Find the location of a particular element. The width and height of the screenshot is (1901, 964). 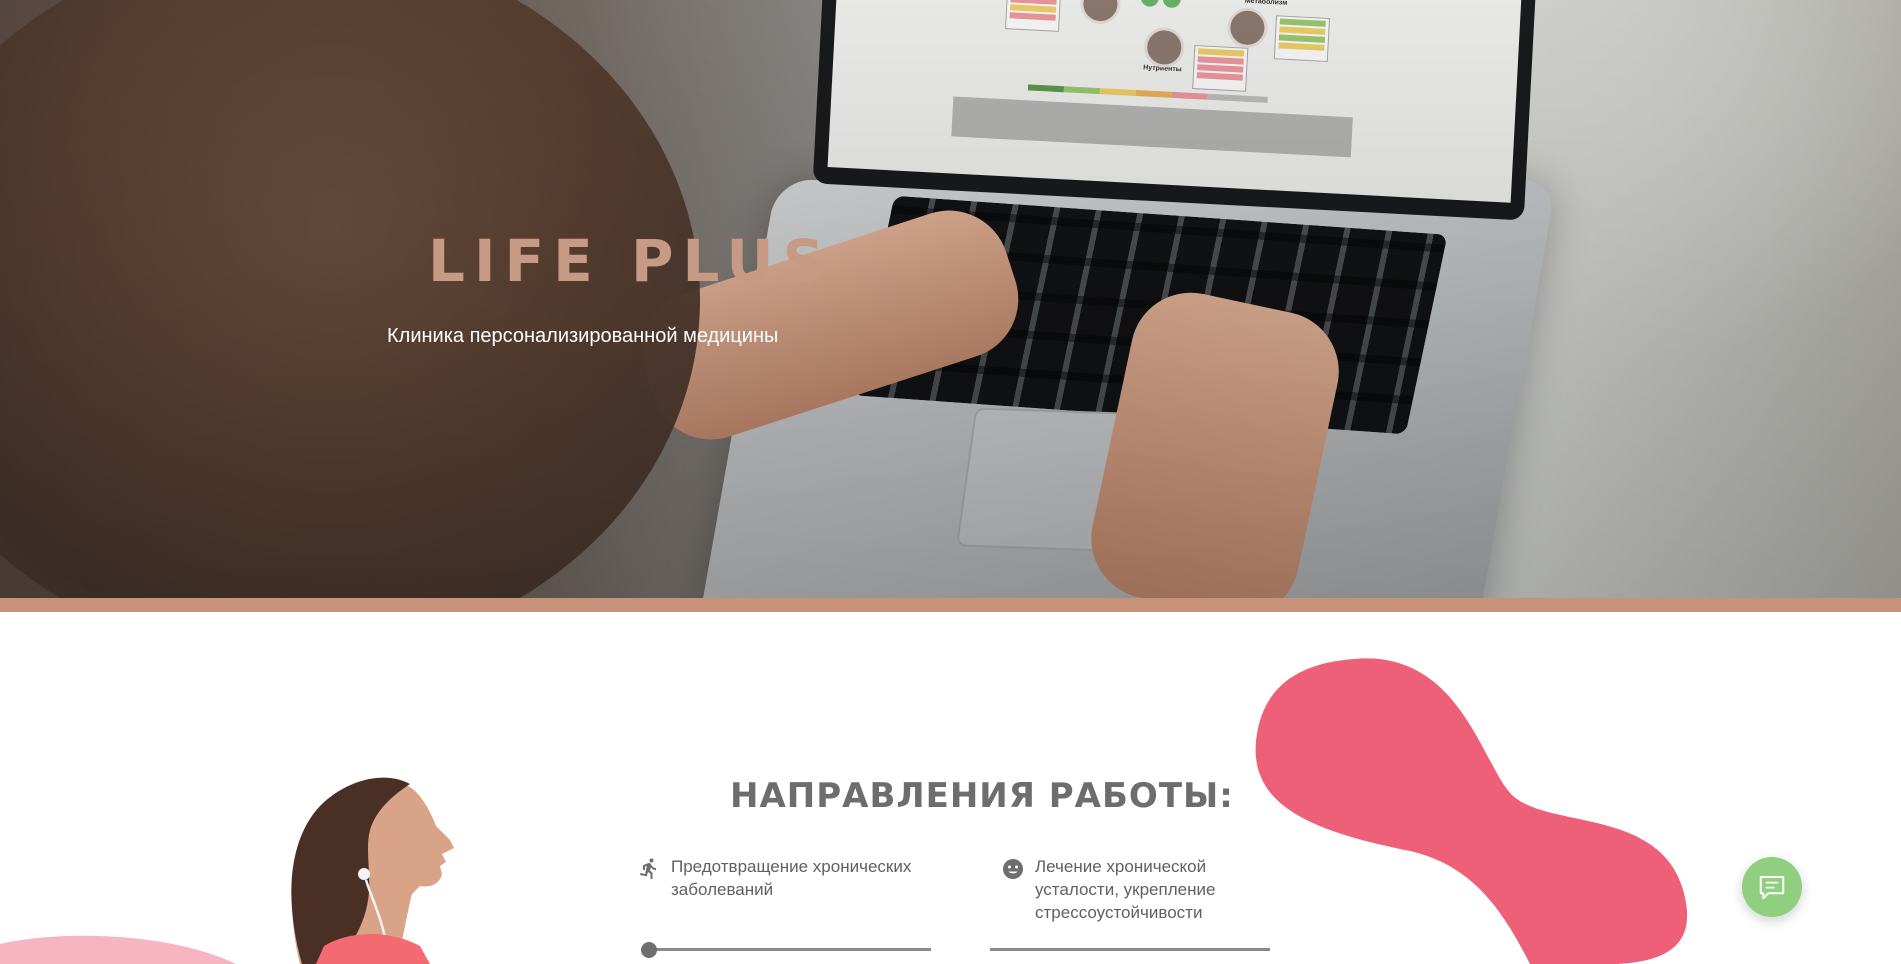

direction-label: Предотвращение хронических заболеваний is located at coordinates (791, 878).